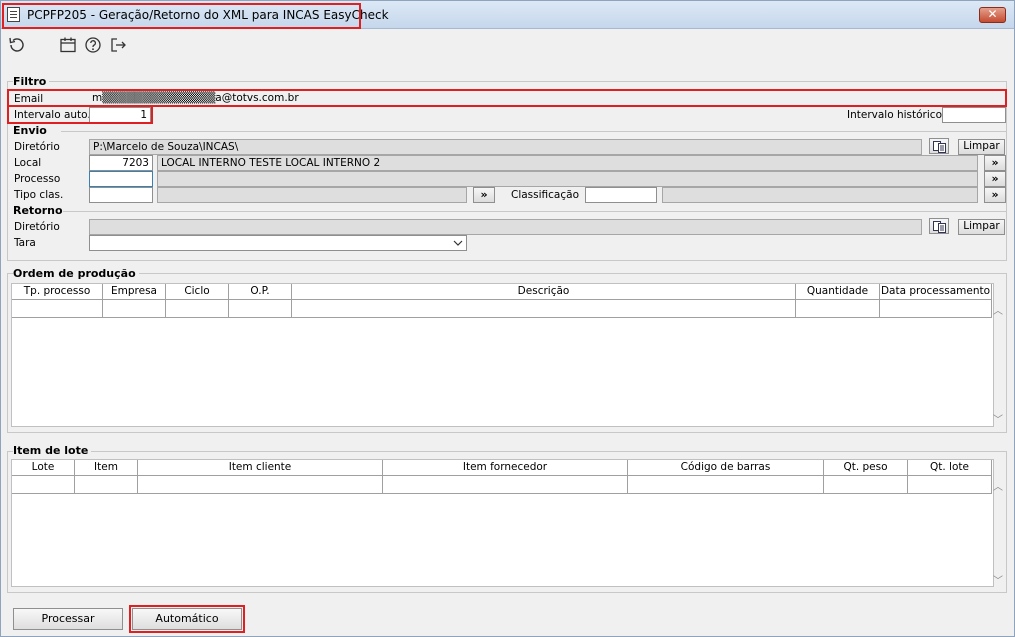  I want to click on item-lote-title: Item de lote, so click(52, 450).